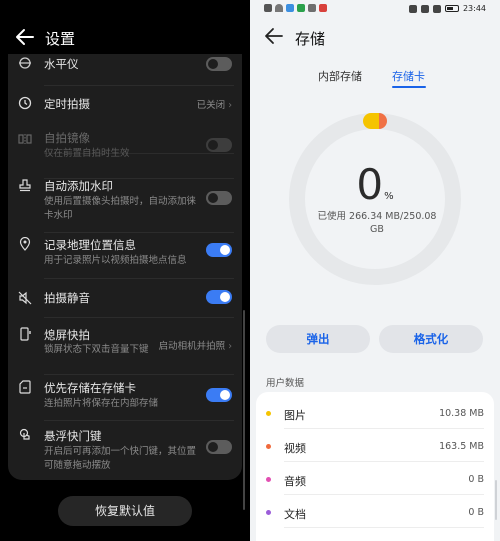  I want to click on setting-subtitle: 锁屏状态下双击音量下键, so click(96, 349).